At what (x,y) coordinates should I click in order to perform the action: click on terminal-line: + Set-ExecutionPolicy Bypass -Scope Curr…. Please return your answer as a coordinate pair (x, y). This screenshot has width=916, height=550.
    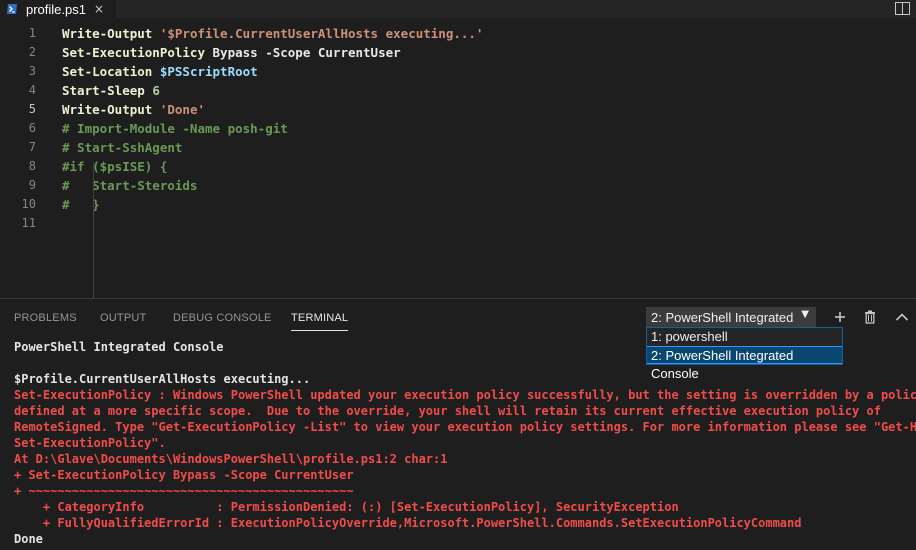
    Looking at the image, I should click on (184, 475).